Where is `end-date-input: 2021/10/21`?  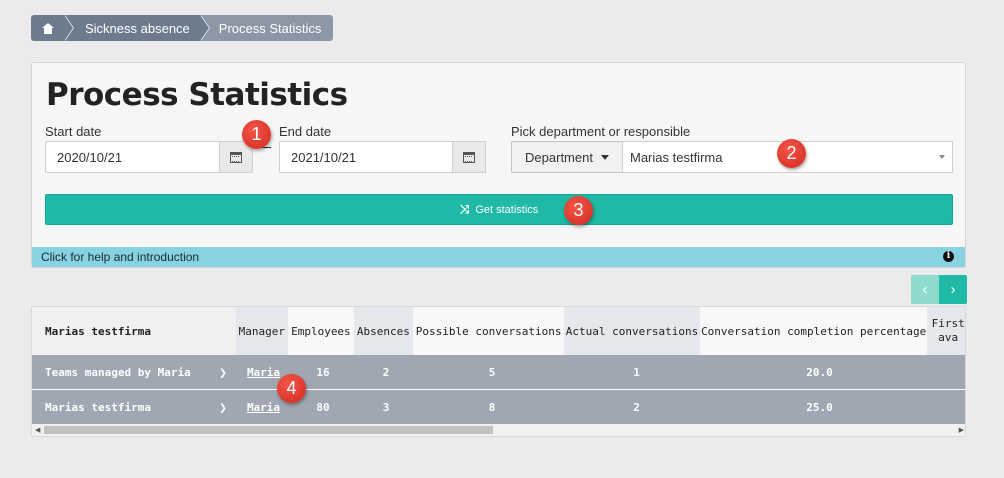 end-date-input: 2021/10/21 is located at coordinates (366, 157).